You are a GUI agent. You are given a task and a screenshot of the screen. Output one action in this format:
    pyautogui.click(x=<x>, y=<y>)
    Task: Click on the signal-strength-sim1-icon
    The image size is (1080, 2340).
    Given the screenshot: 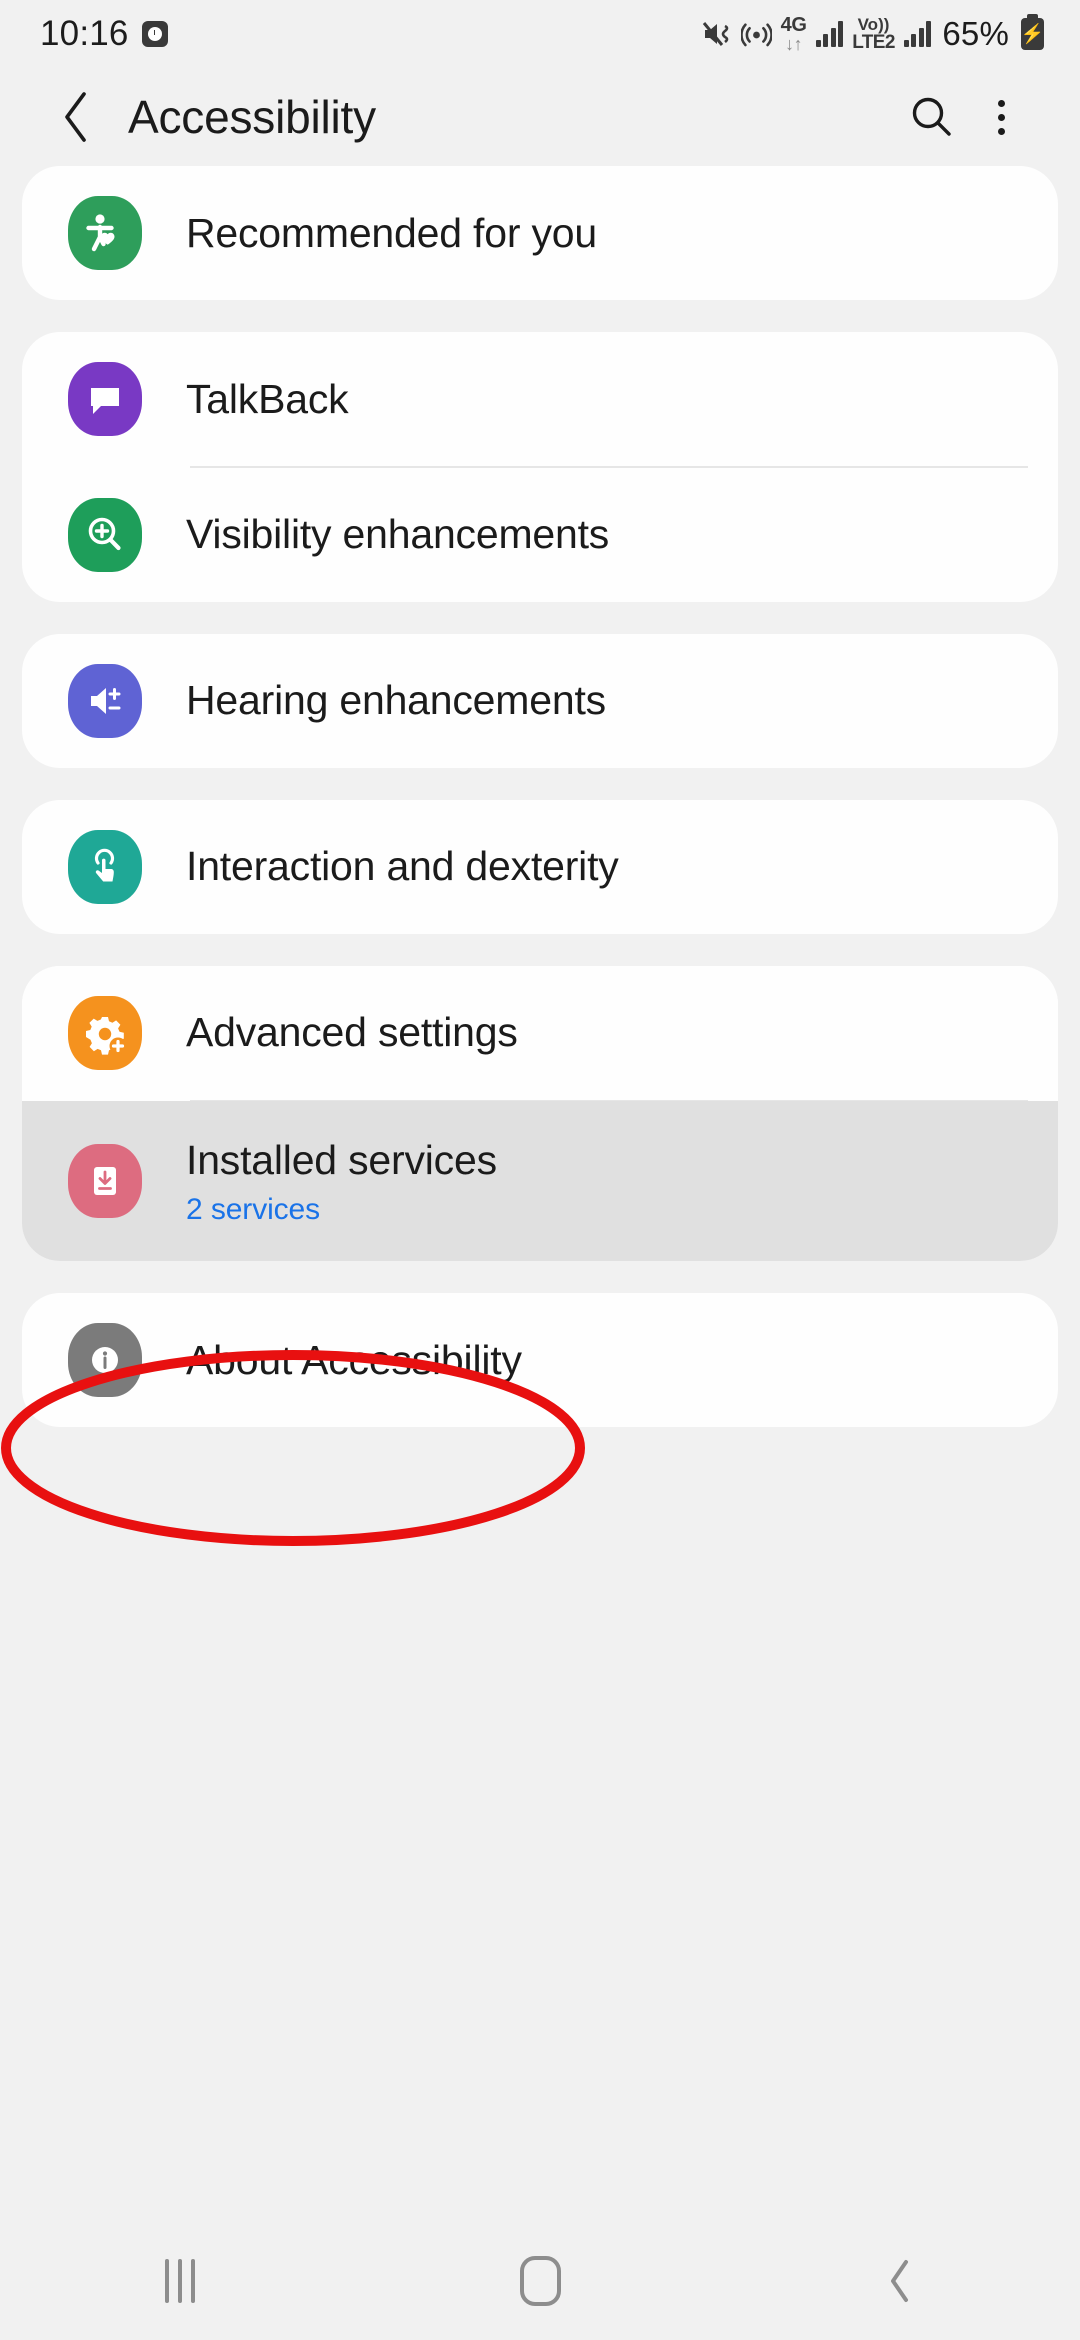 What is the action you would take?
    pyautogui.click(x=829, y=34)
    